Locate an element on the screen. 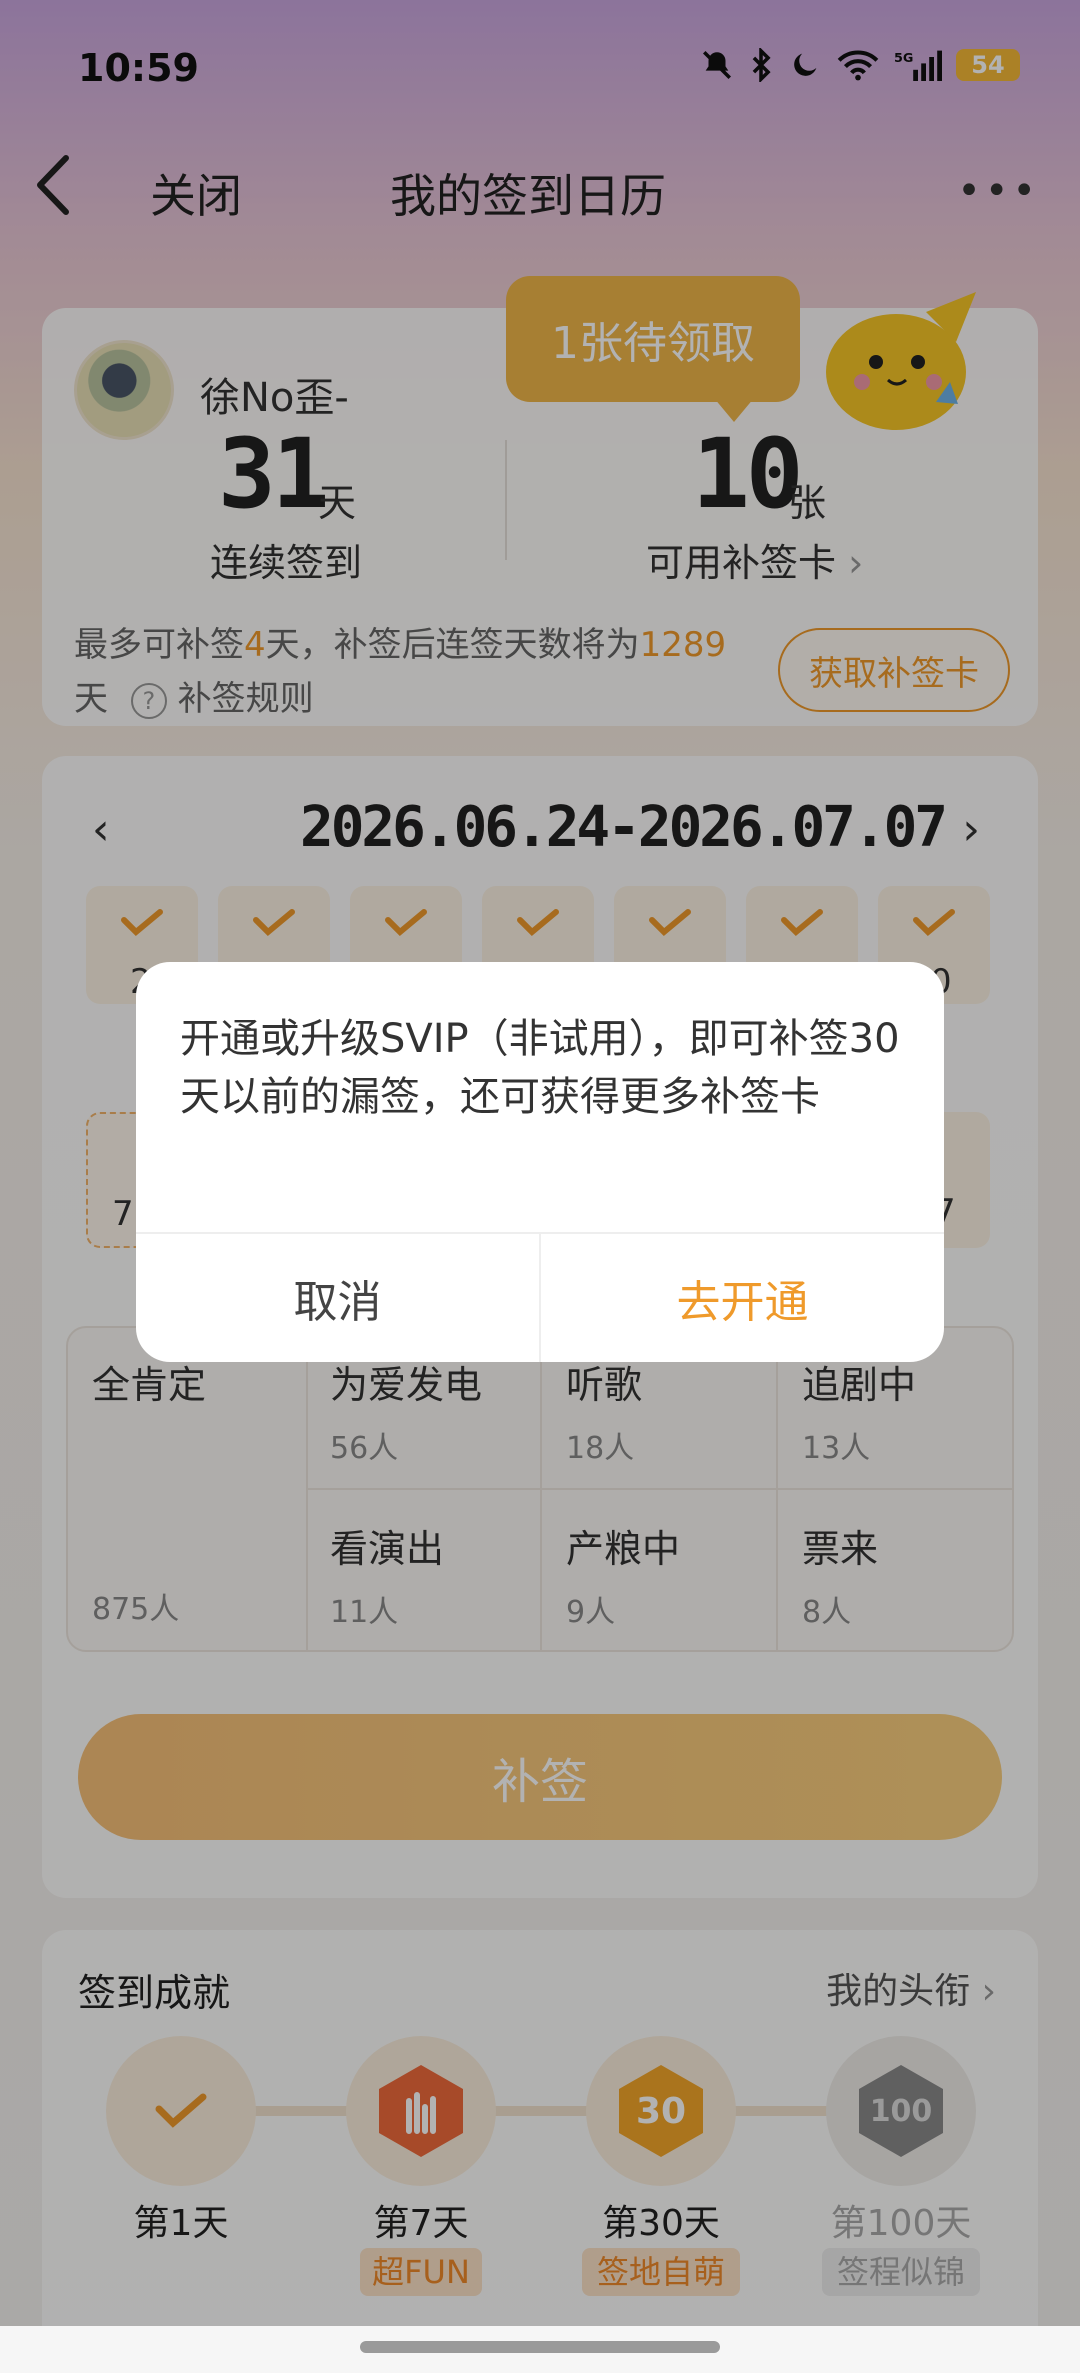 The width and height of the screenshot is (1080, 2373). home-indicator is located at coordinates (540, 2347).